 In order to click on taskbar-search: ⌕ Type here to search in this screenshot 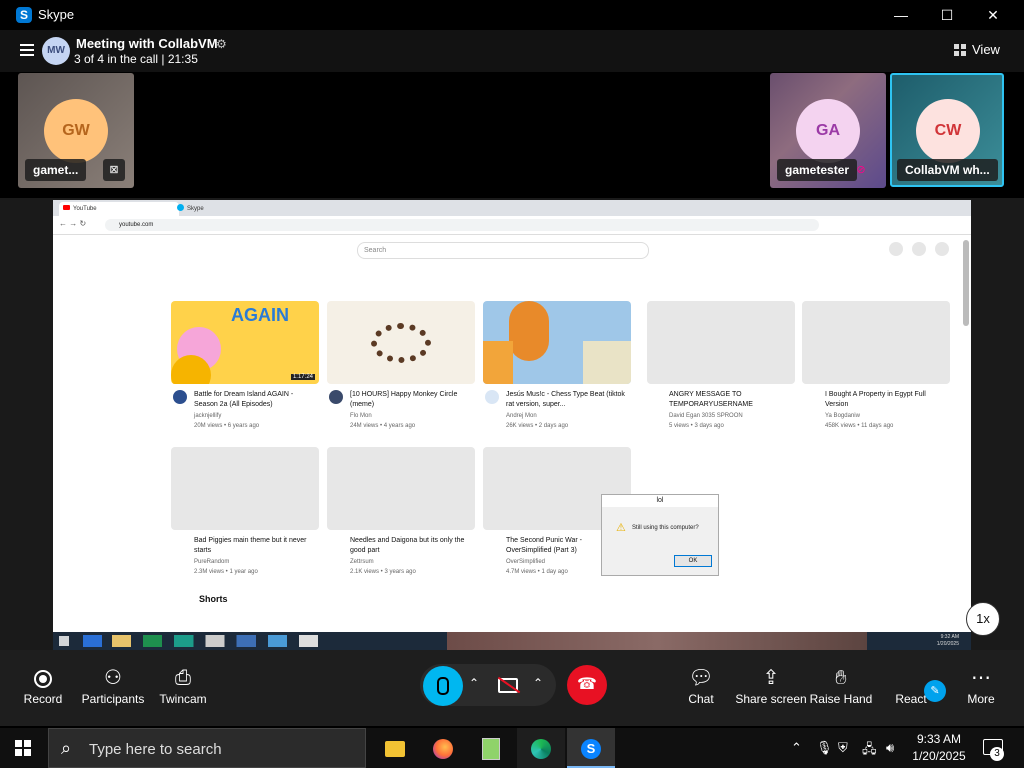, I will do `click(207, 748)`.